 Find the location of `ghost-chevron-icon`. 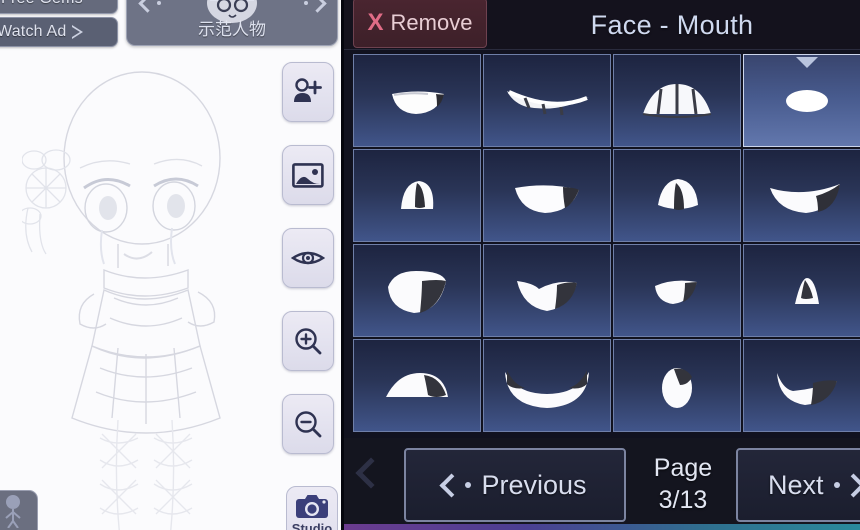

ghost-chevron-icon is located at coordinates (371, 473).